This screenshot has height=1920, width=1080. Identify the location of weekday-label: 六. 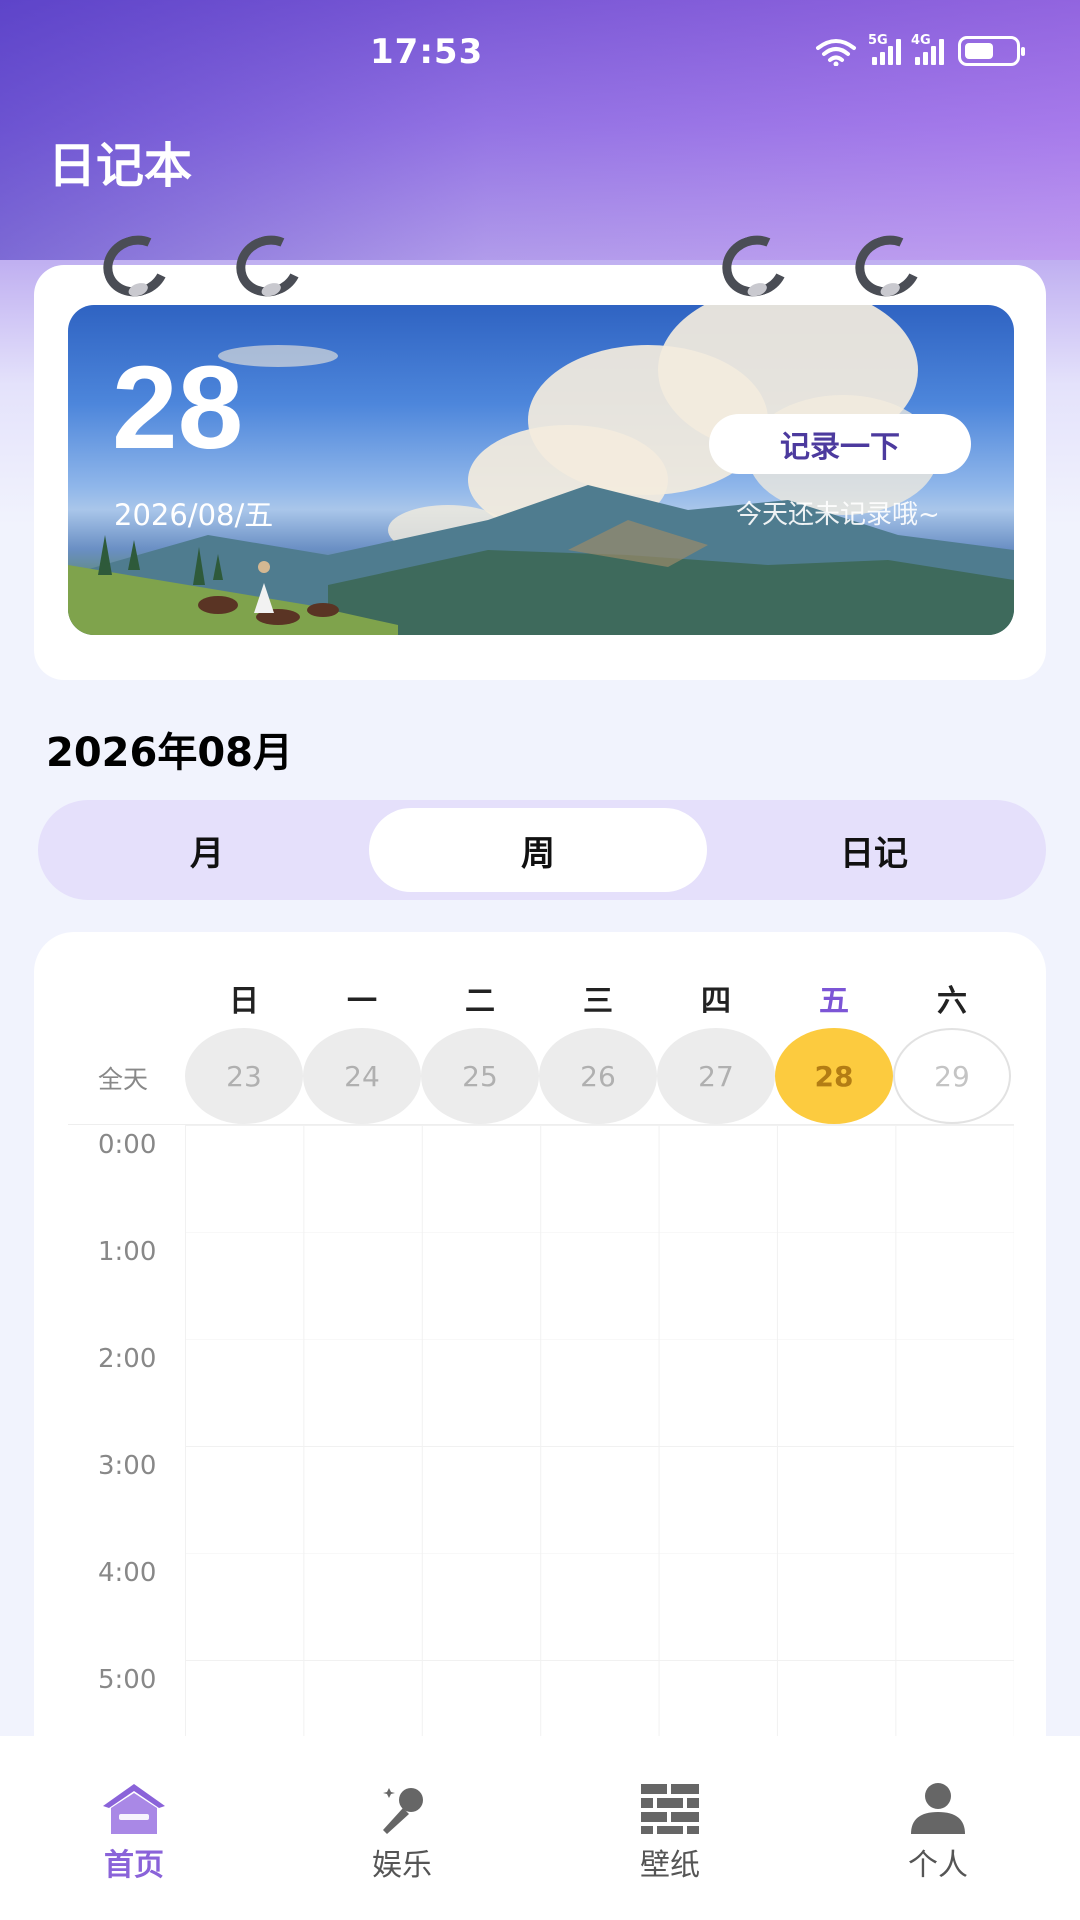
(952, 1001).